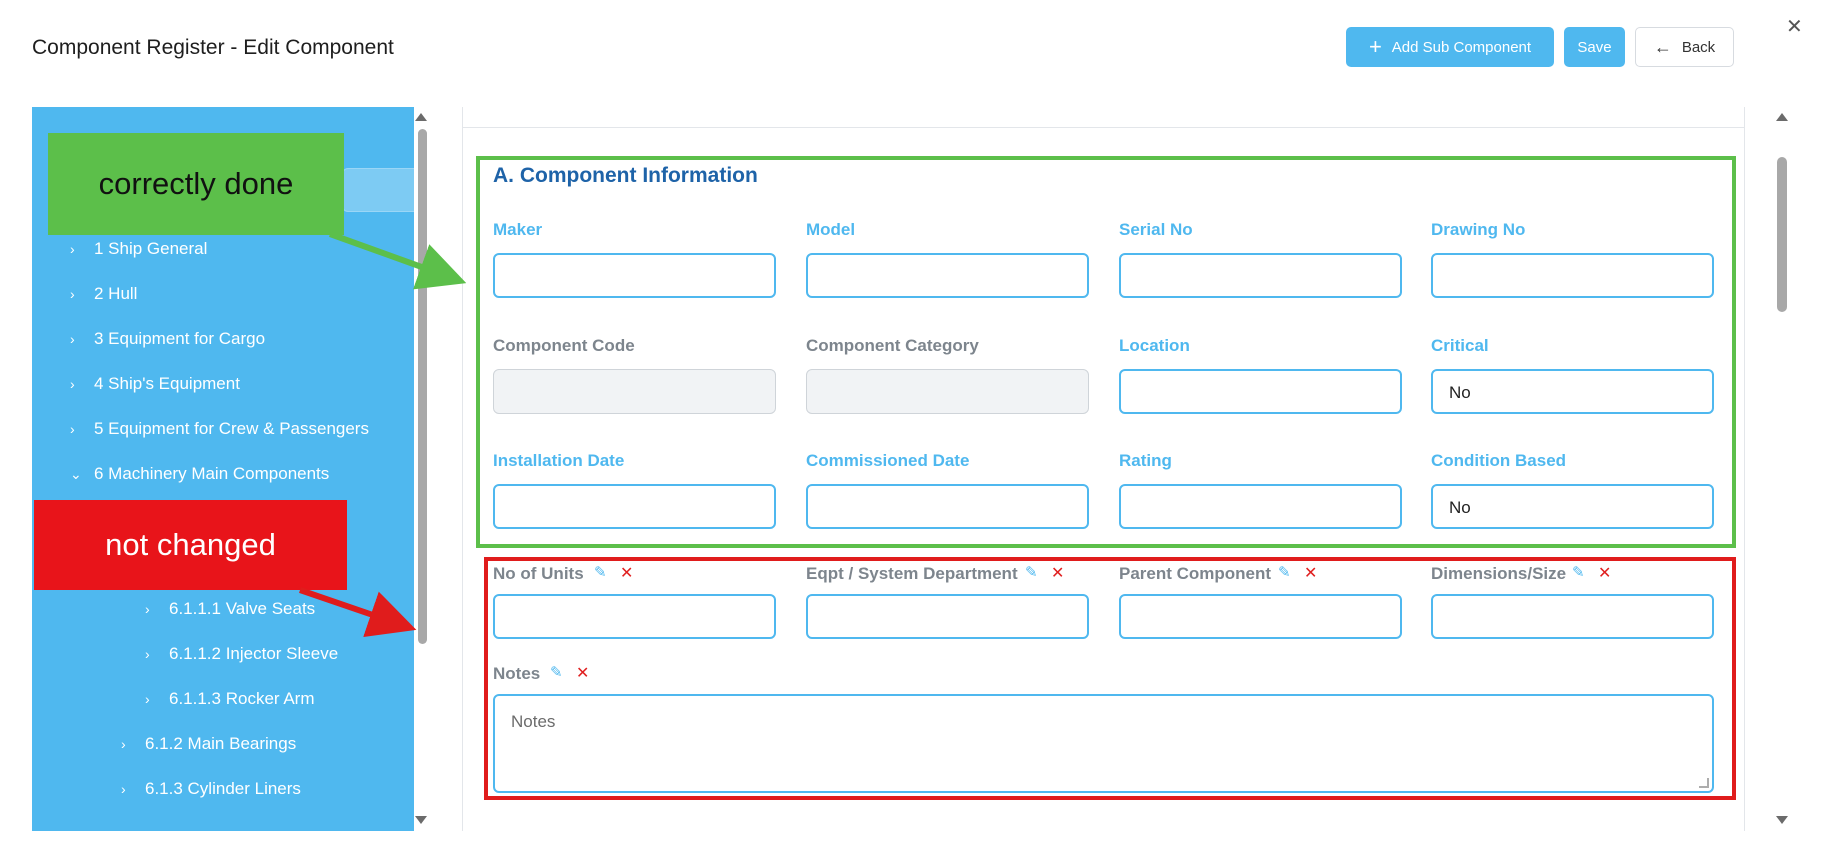  Describe the element at coordinates (383, 434) in the screenshot. I see `annotation-arrows` at that location.